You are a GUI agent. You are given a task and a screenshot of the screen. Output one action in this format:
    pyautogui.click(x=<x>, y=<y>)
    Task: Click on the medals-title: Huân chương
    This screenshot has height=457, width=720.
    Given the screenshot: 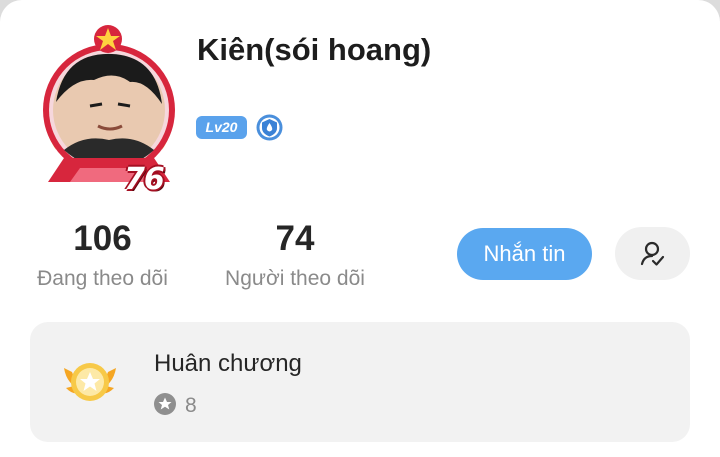 What is the action you would take?
    pyautogui.click(x=228, y=363)
    